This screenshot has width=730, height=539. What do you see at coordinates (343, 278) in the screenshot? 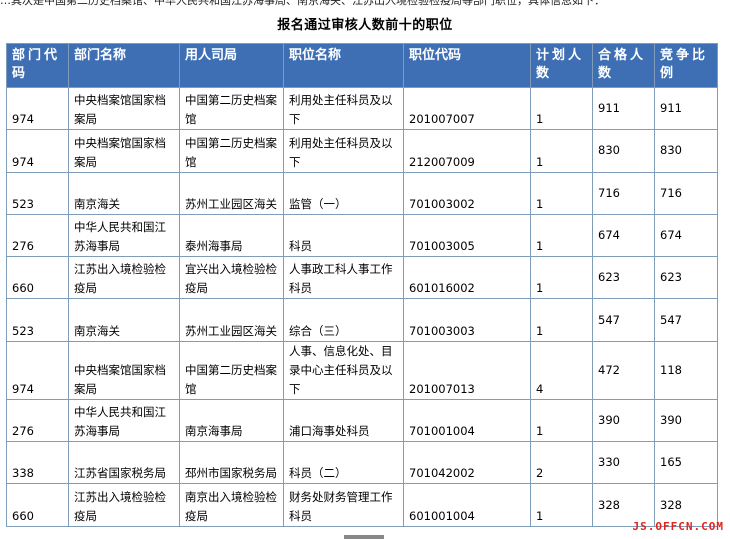
I see `cell-position: 人事政工科人事工作科员` at bounding box center [343, 278].